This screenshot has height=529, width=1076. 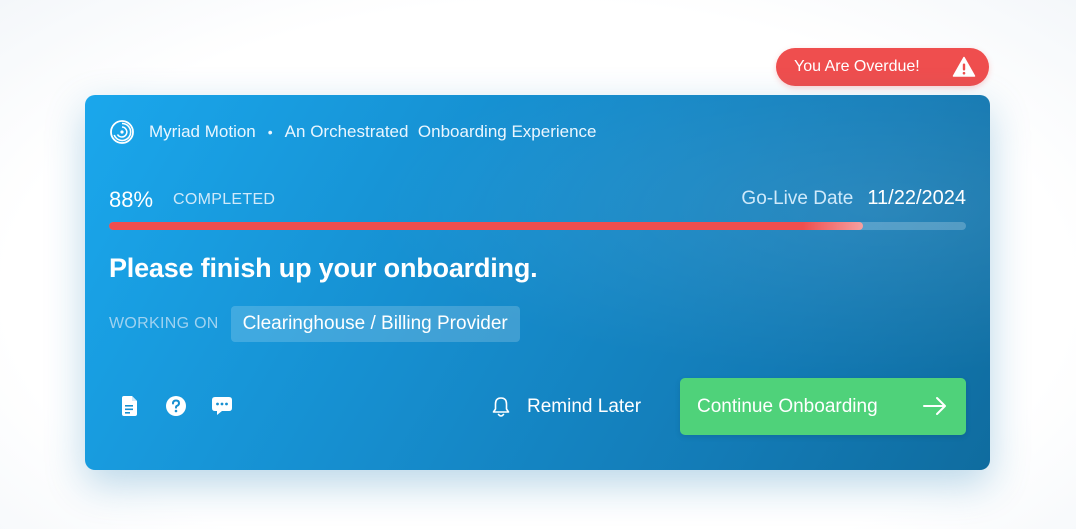 I want to click on progress-header: 88% COMPLETED Go-Live Date 11/22/2024, so click(x=537, y=202).